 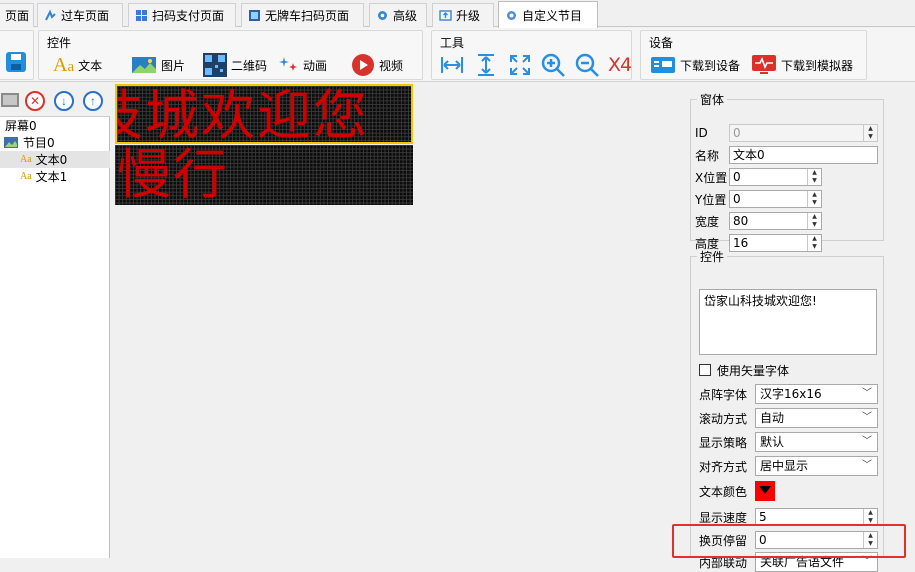 I want to click on tab-scan-pay: 扫码支付页面, so click(x=182, y=15).